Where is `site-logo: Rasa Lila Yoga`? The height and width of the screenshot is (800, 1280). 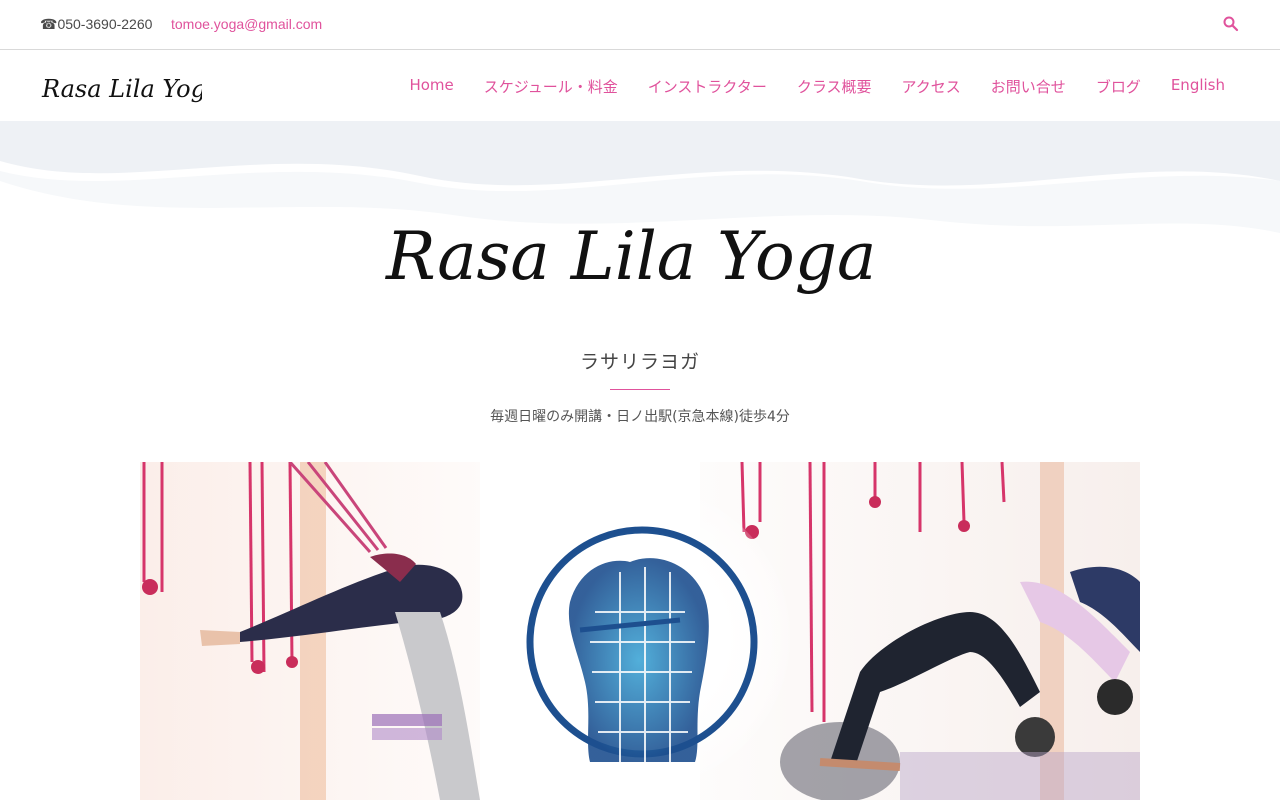
site-logo: Rasa Lila Yoga is located at coordinates (121, 87).